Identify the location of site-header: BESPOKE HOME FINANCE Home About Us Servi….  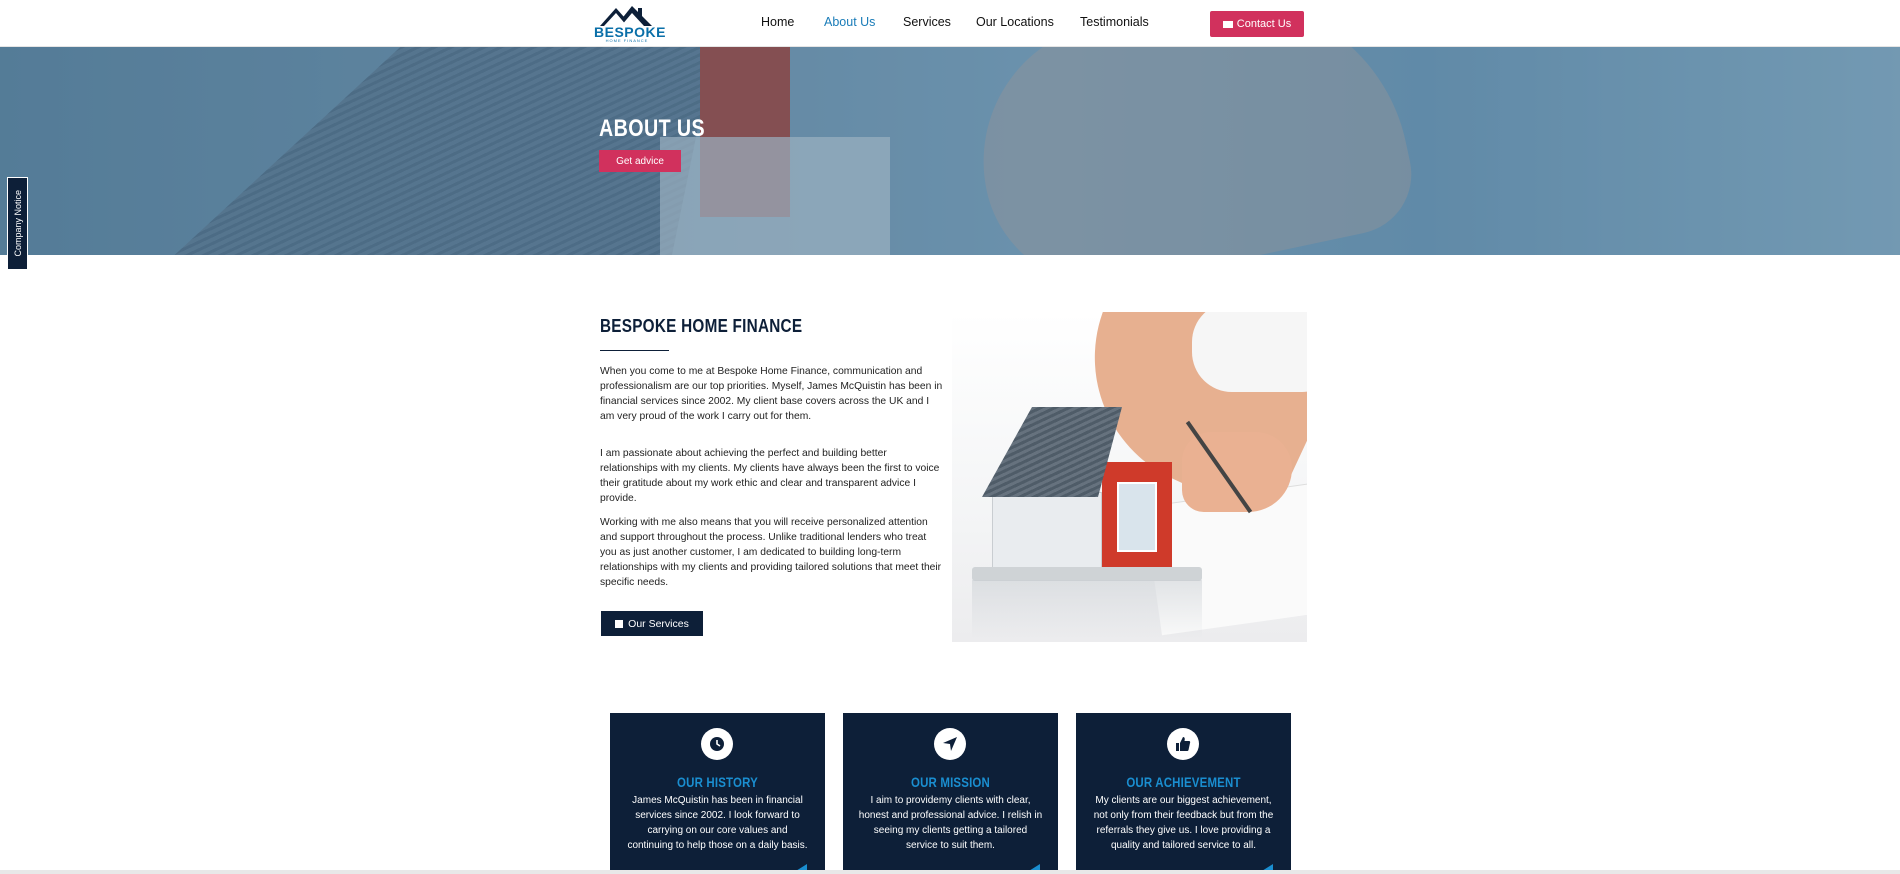
(950, 23).